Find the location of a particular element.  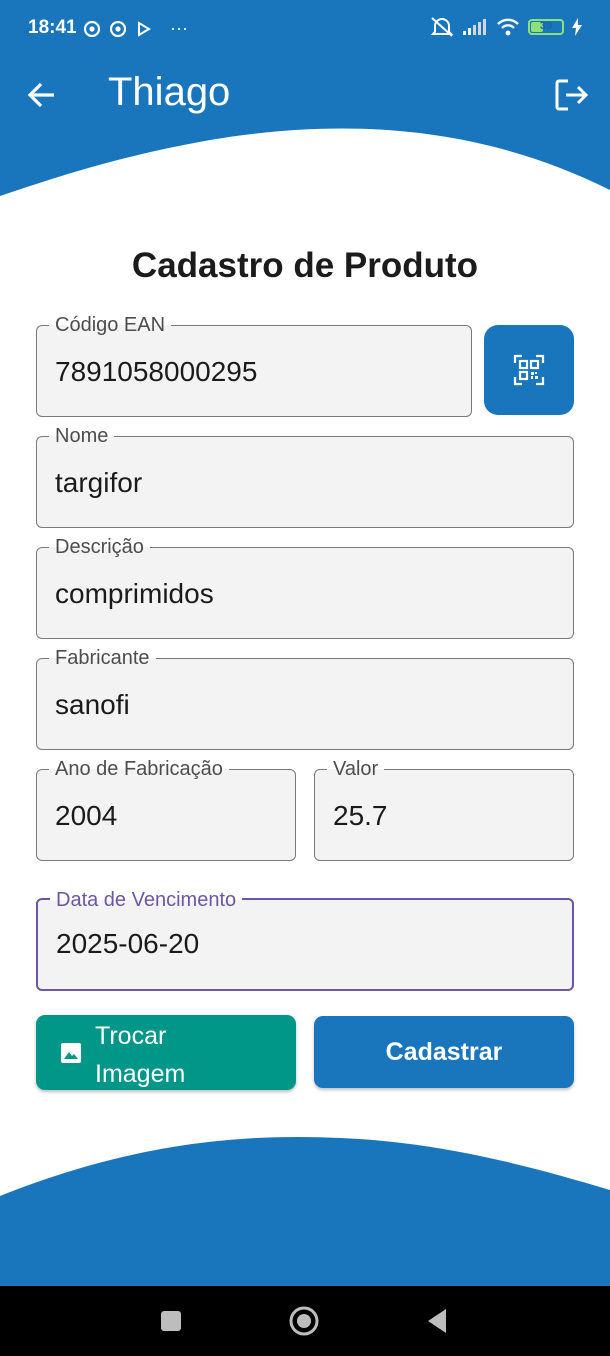

ano-fabricacao-label: Ano de Fabricação is located at coordinates (139, 769).